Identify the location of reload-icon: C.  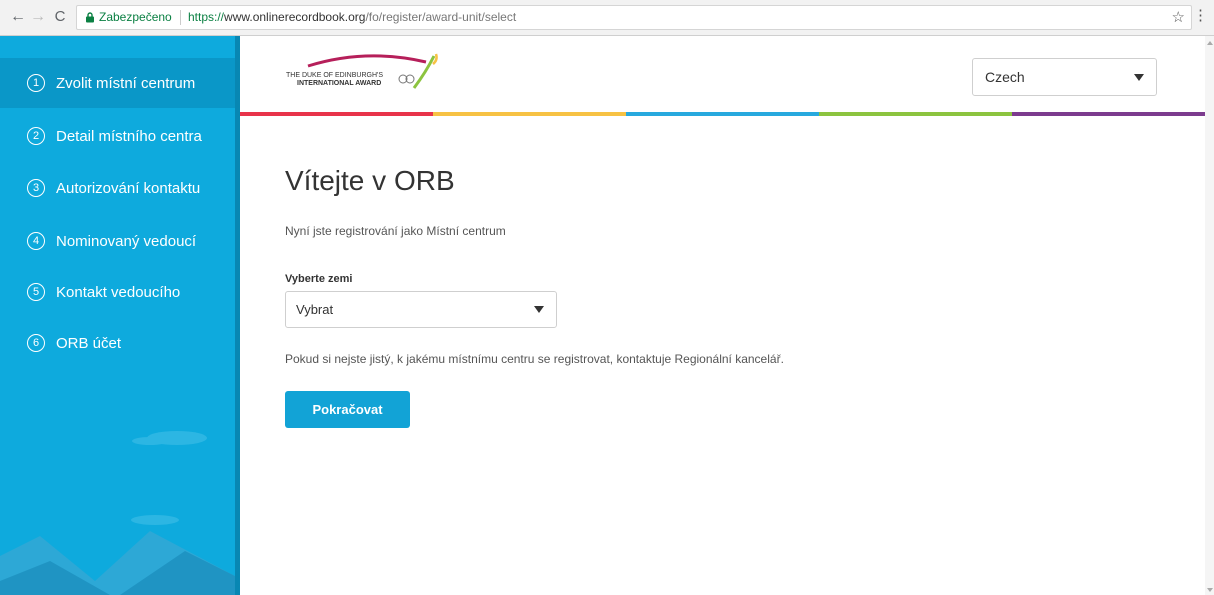
(60, 17).